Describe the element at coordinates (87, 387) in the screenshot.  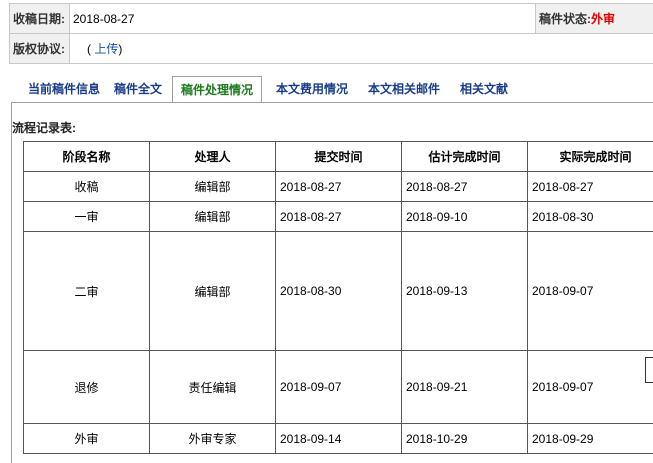
I see `cell-stage: 退修` at that location.